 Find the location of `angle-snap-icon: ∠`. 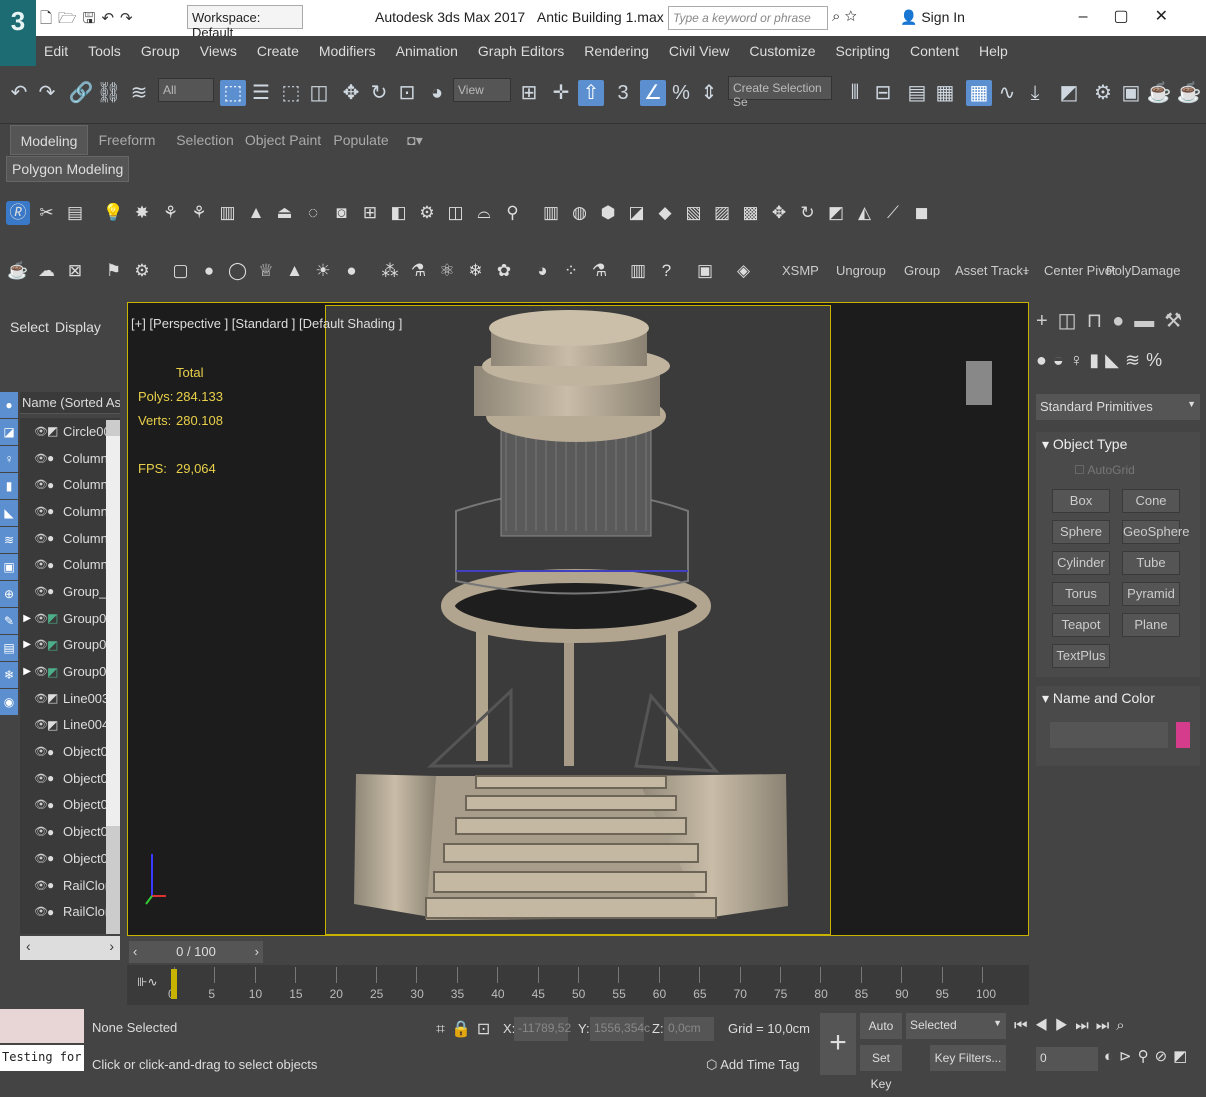

angle-snap-icon: ∠ is located at coordinates (653, 93).